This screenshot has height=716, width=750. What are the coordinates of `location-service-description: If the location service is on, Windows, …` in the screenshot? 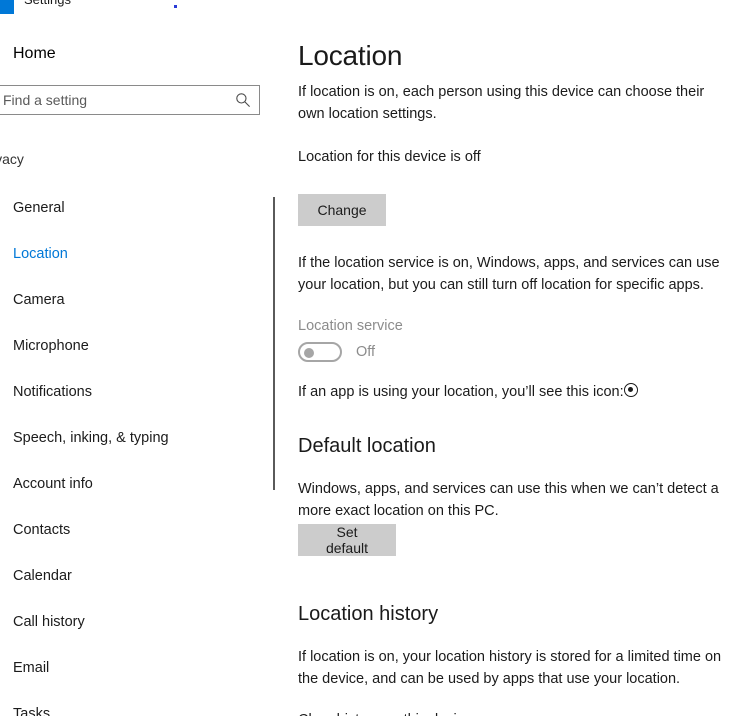 It's located at (509, 274).